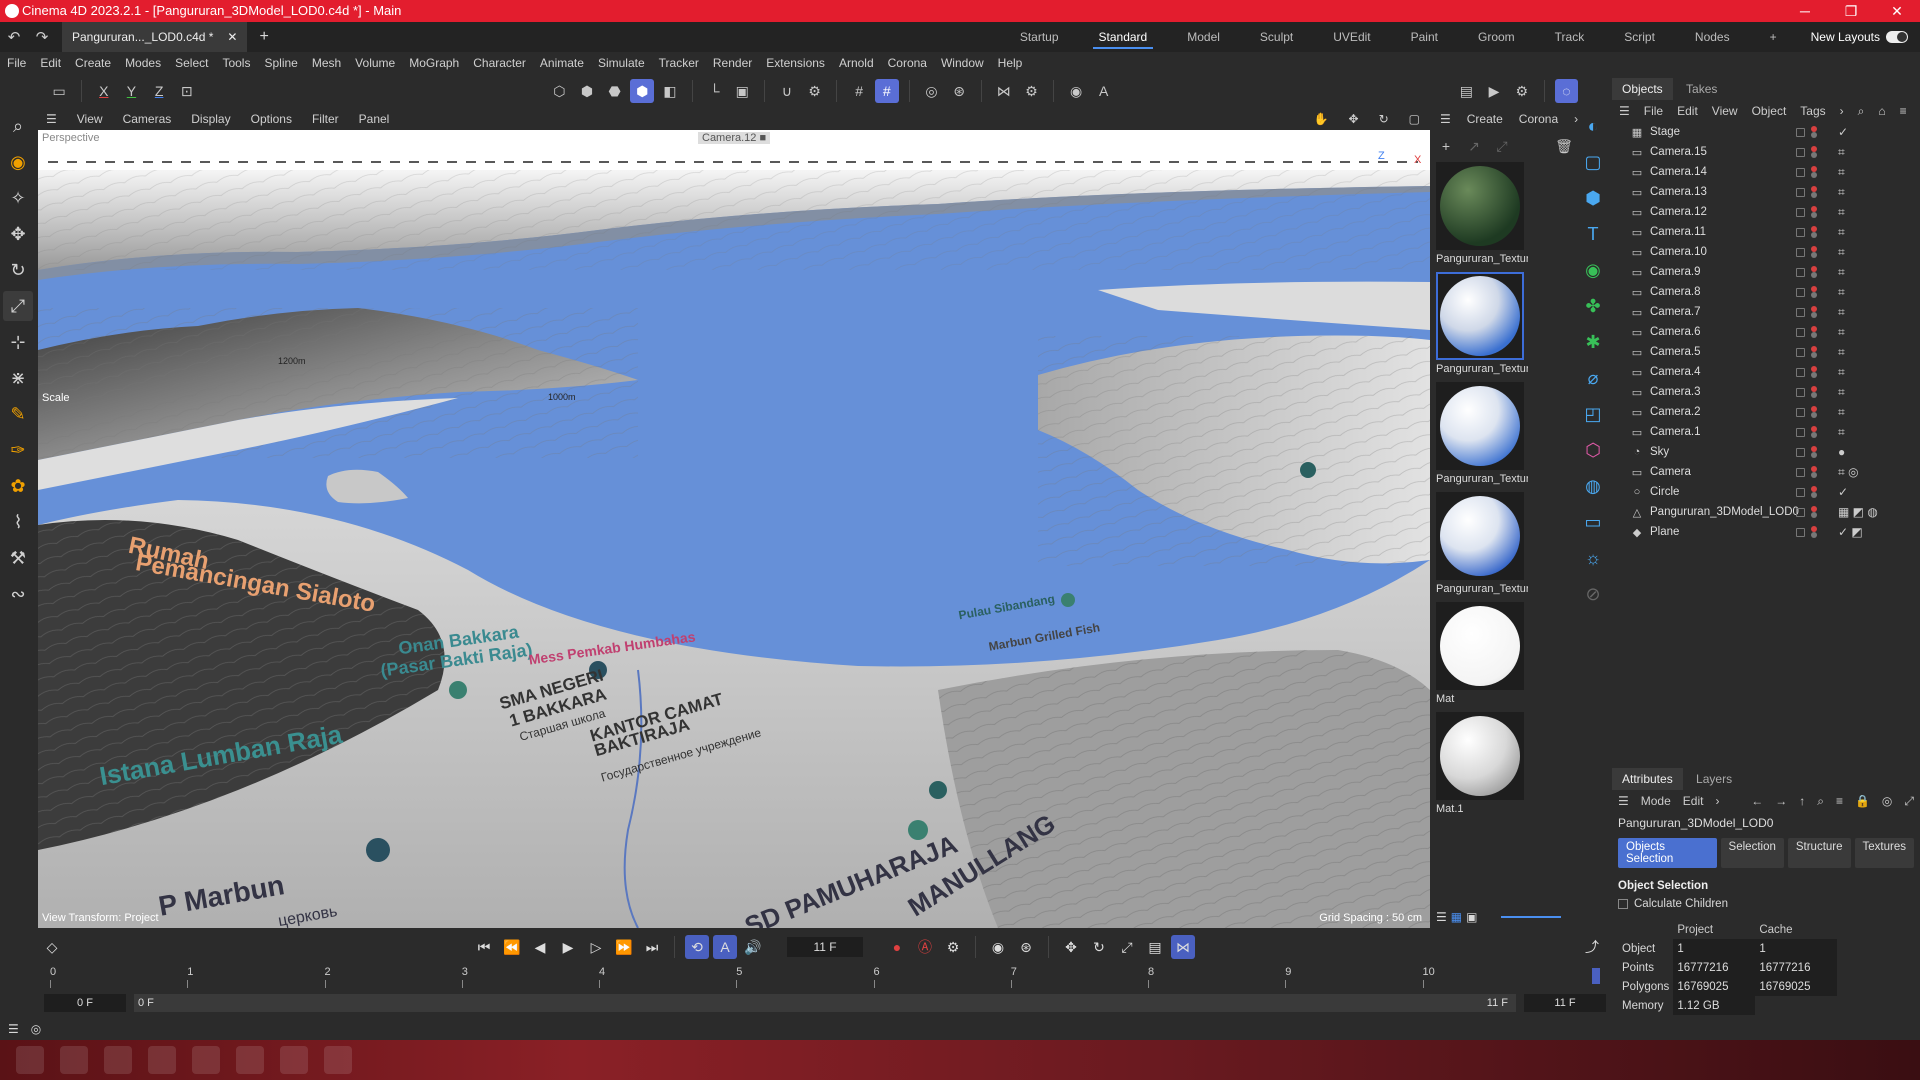 This screenshot has height=1080, width=1920. Describe the element at coordinates (1010, 63) in the screenshot. I see `menu-help: Help` at that location.